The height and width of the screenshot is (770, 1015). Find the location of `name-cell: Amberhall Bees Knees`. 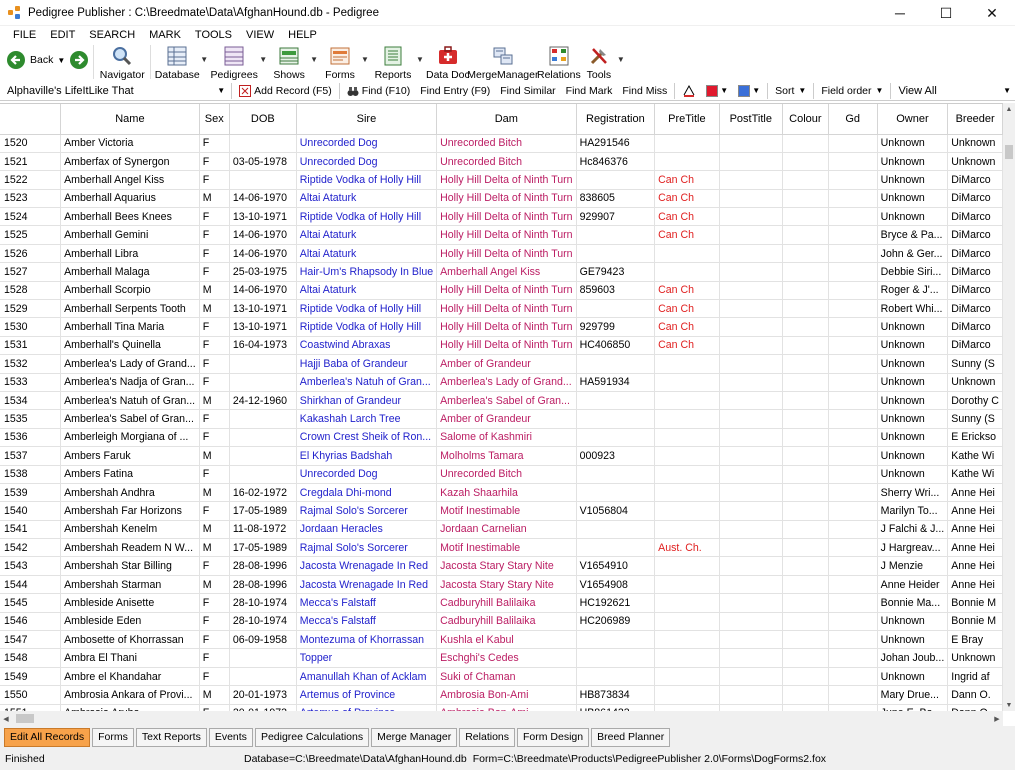

name-cell: Amberhall Bees Knees is located at coordinates (130, 217).